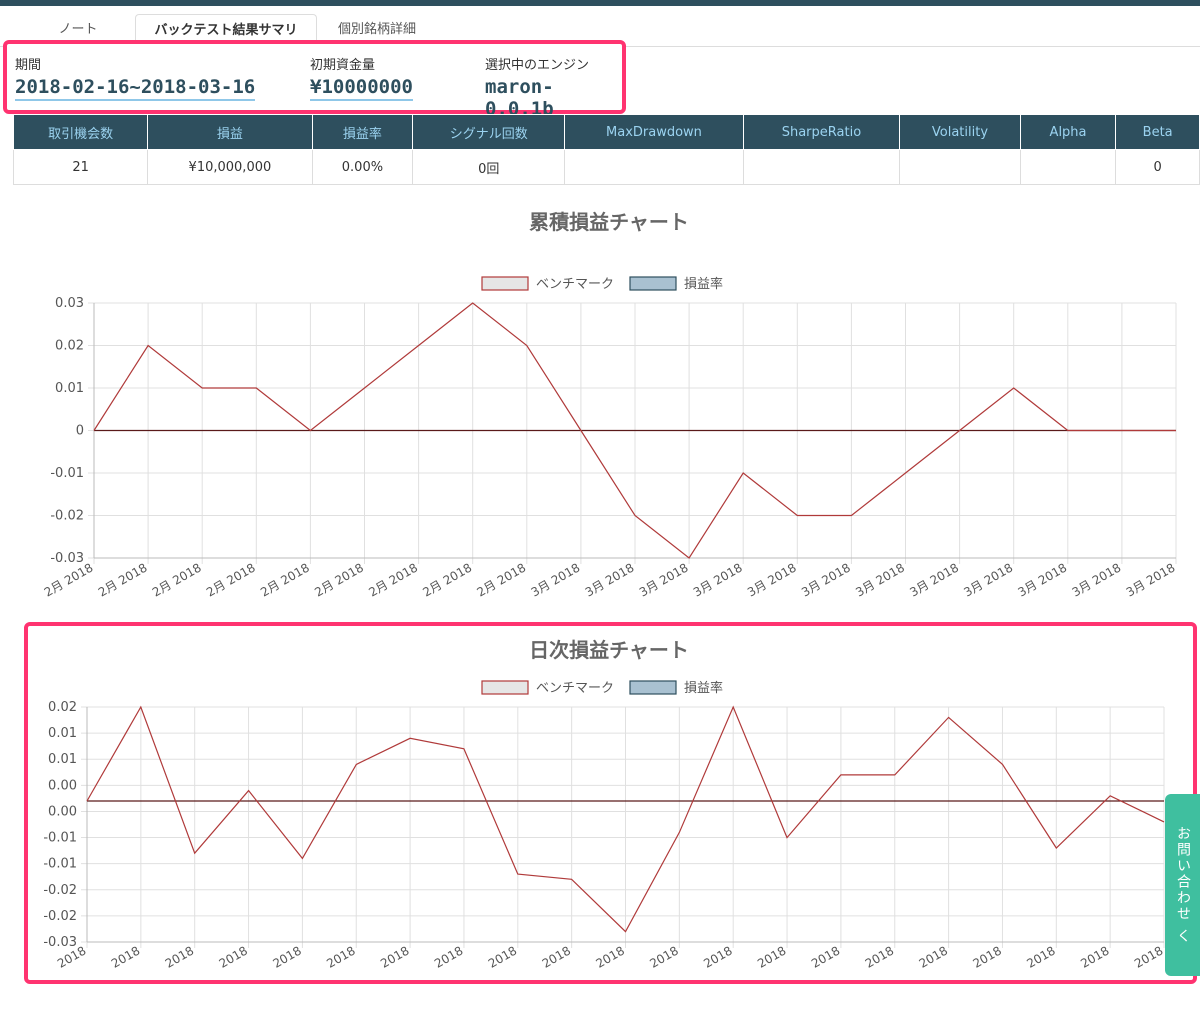 This screenshot has width=1200, height=1011. Describe the element at coordinates (80, 431) in the screenshot. I see `y-tick-label: 0` at that location.